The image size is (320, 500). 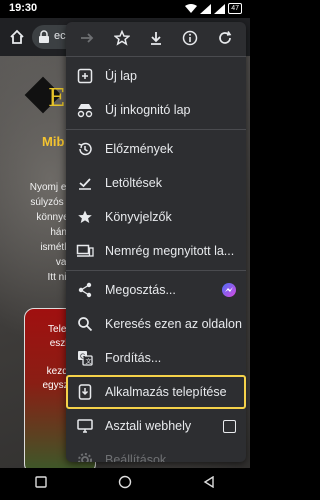 I want to click on translate-icon: G文, so click(x=85, y=358).